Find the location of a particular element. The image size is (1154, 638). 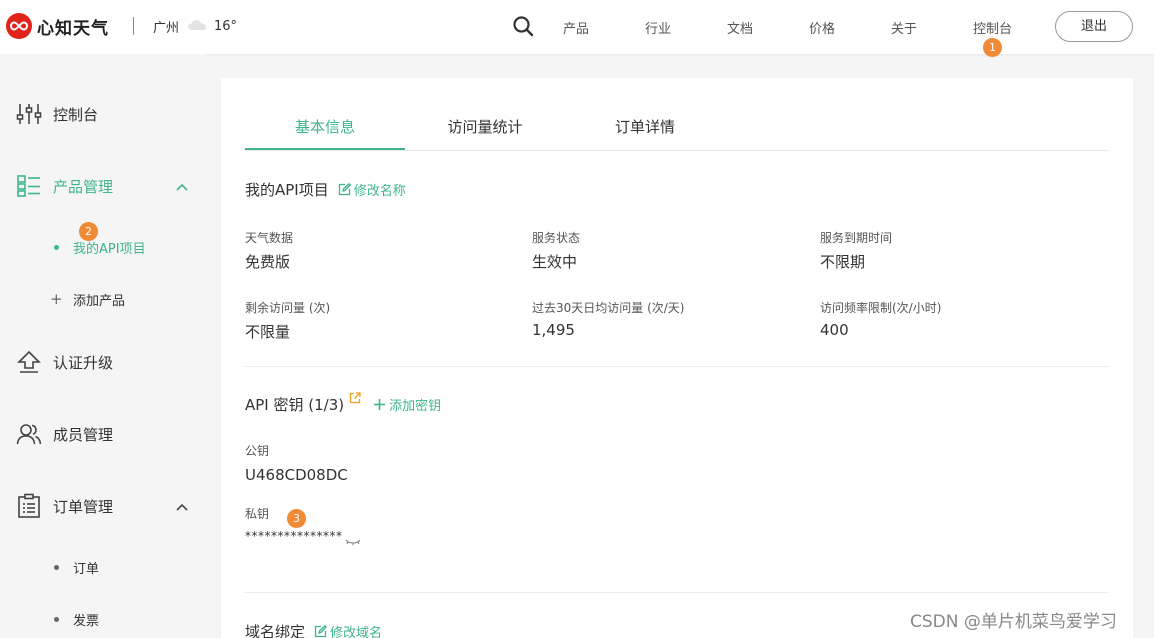

temperature: 16° is located at coordinates (226, 26).